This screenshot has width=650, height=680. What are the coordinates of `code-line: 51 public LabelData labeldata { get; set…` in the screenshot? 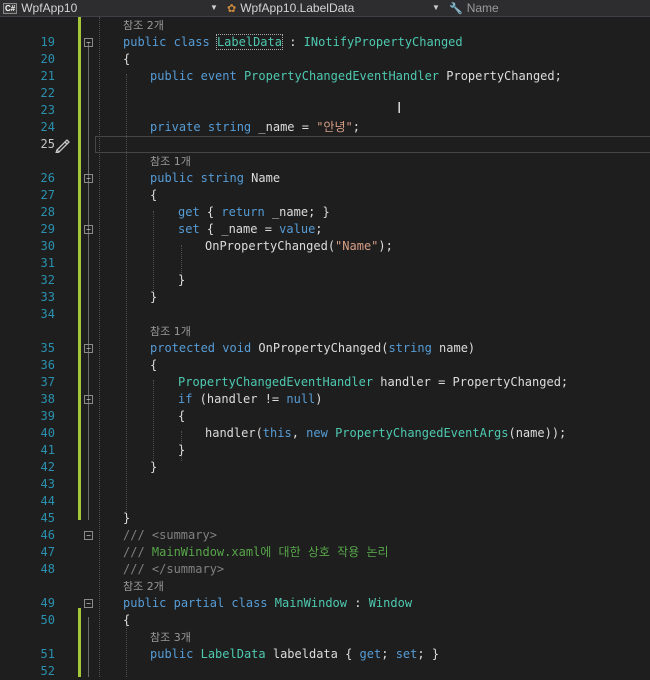 It's located at (325, 654).